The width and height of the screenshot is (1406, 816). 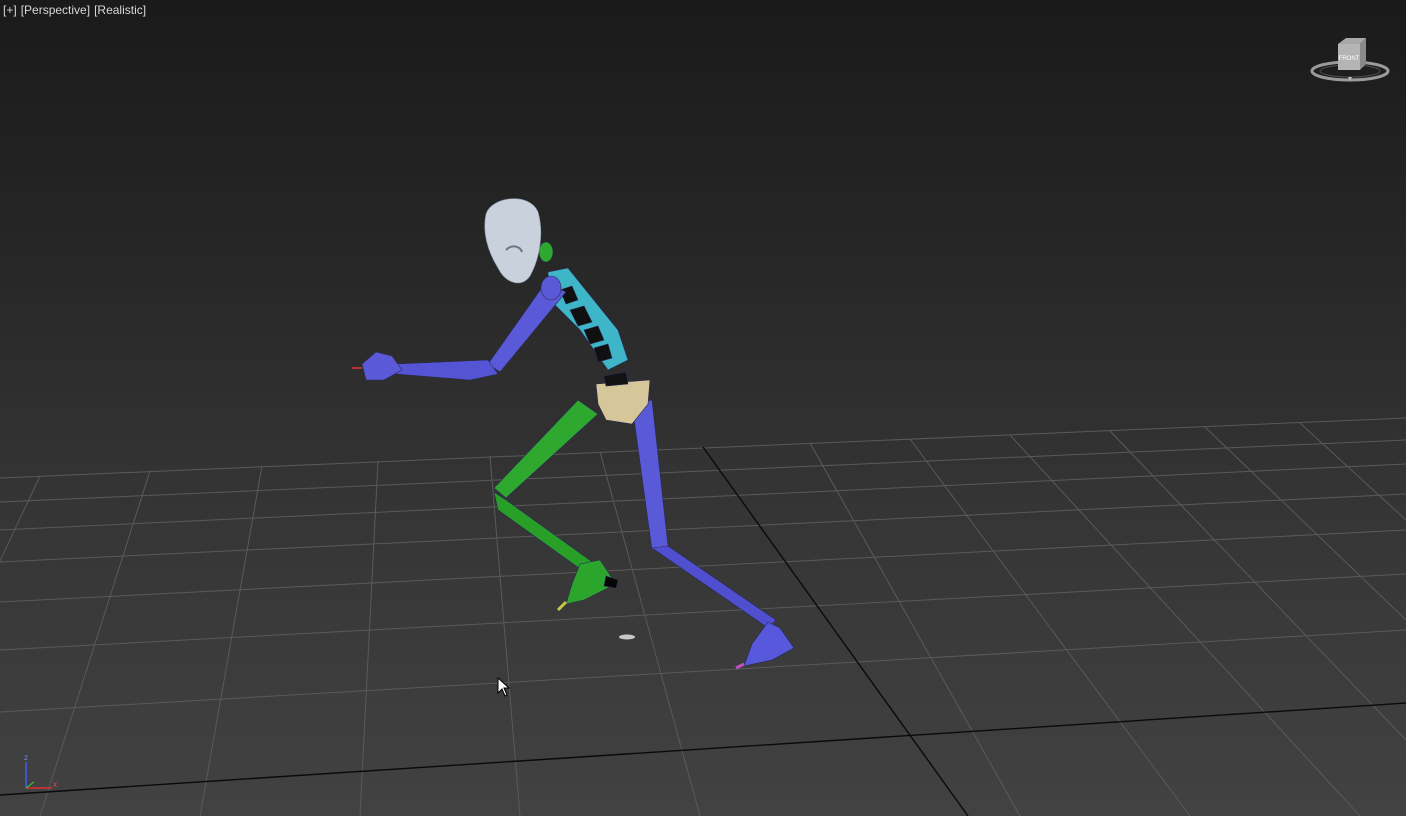 I want to click on viewcube-icon: FRONT, so click(x=1350, y=61).